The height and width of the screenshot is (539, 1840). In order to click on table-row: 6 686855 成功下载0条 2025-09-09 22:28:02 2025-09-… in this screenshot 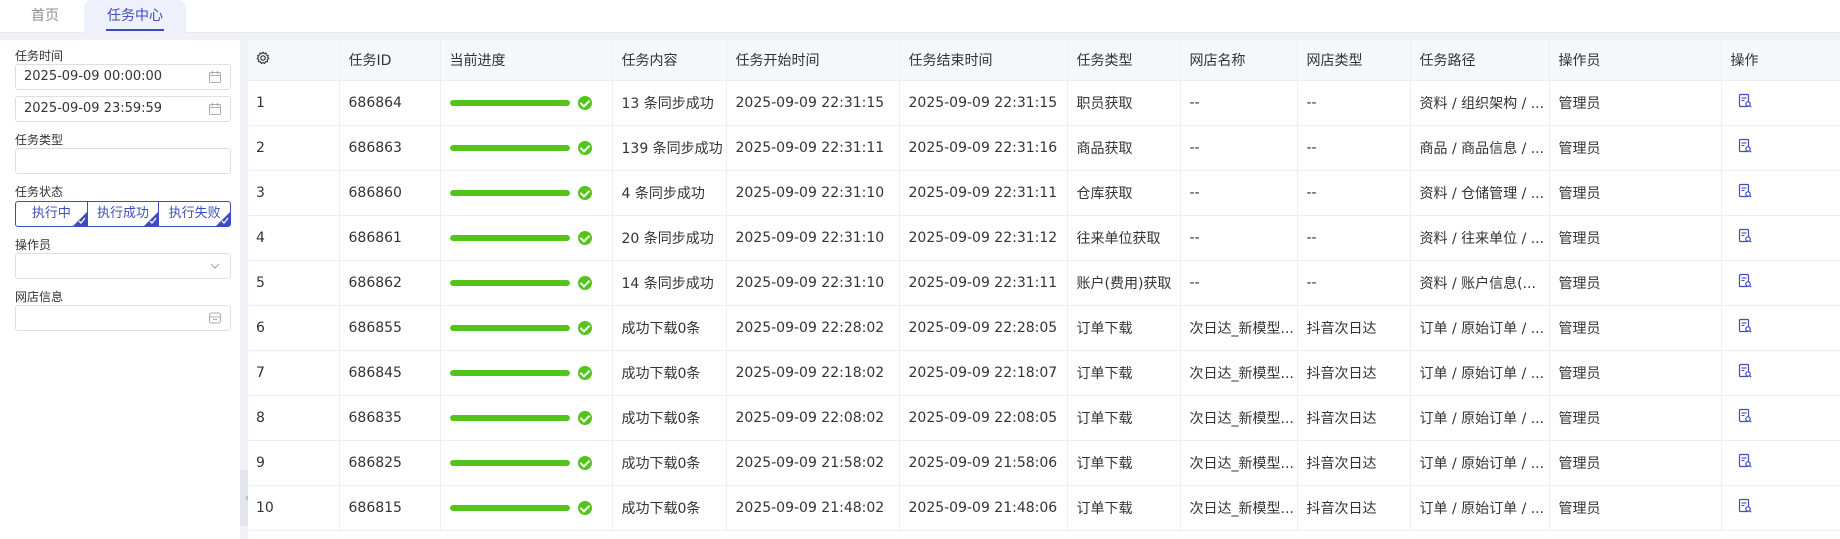, I will do `click(1044, 328)`.